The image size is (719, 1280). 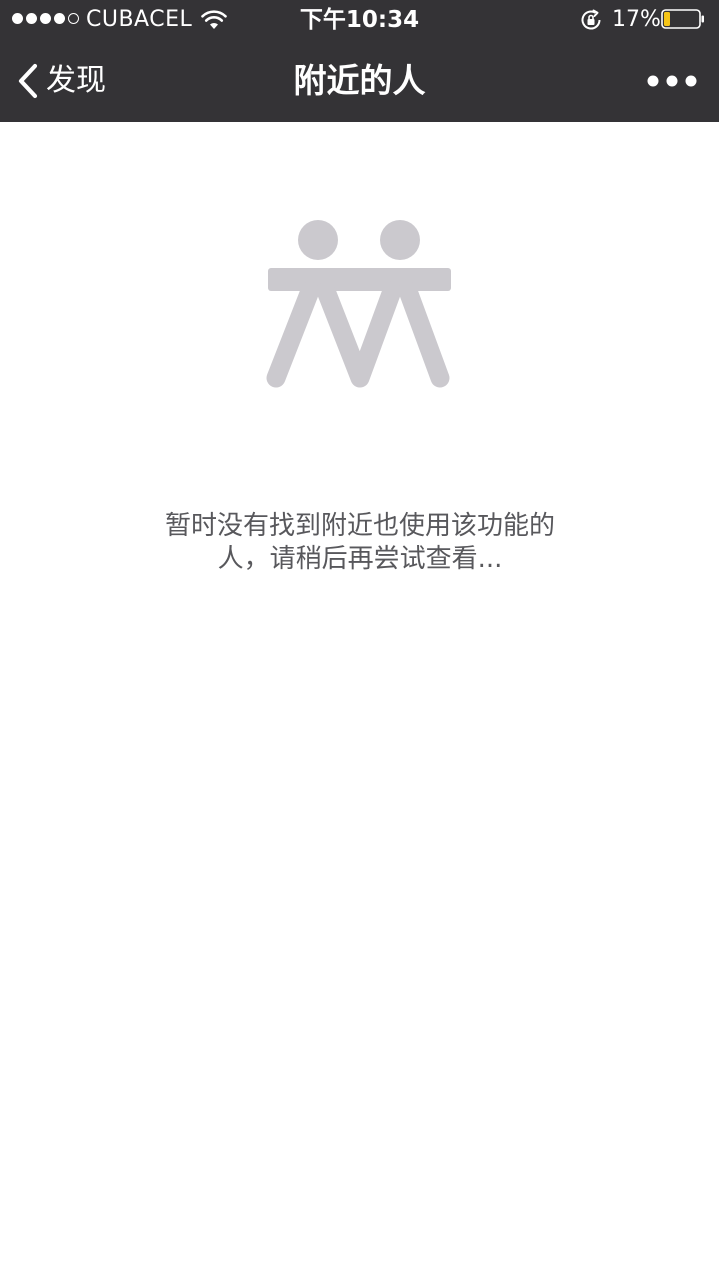 I want to click on battery-percent: 17%, so click(x=636, y=19).